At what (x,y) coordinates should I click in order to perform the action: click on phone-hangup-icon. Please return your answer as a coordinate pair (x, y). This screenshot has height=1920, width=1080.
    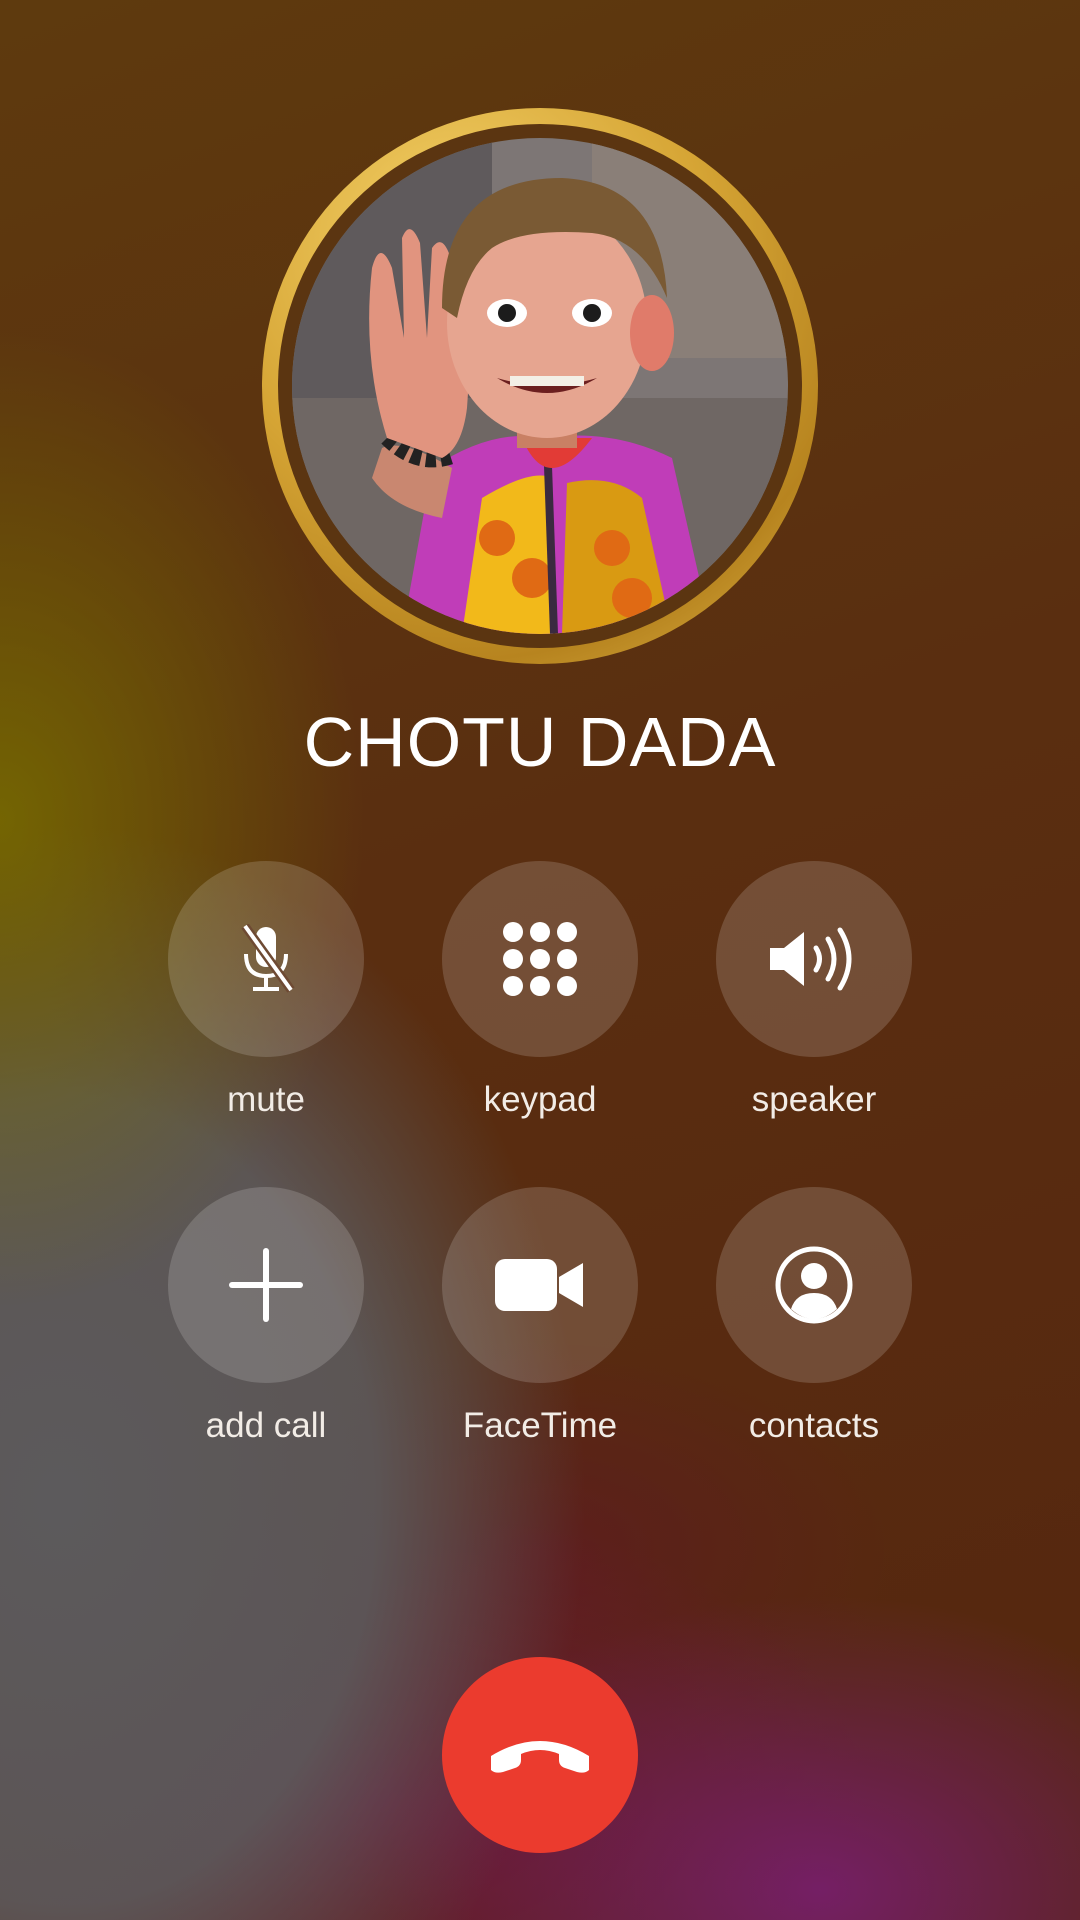
    Looking at the image, I should click on (540, 1755).